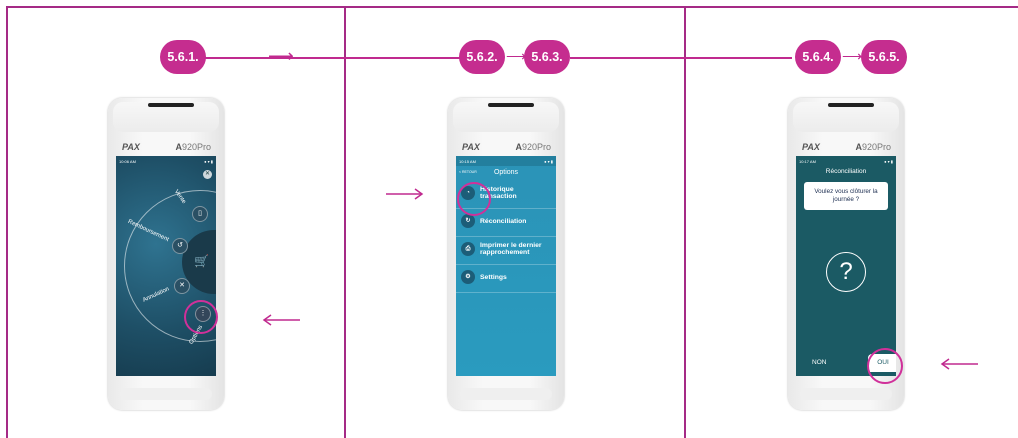 This screenshot has height=438, width=1018. Describe the element at coordinates (846, 171) in the screenshot. I see `page-title: Réconciliation` at that location.